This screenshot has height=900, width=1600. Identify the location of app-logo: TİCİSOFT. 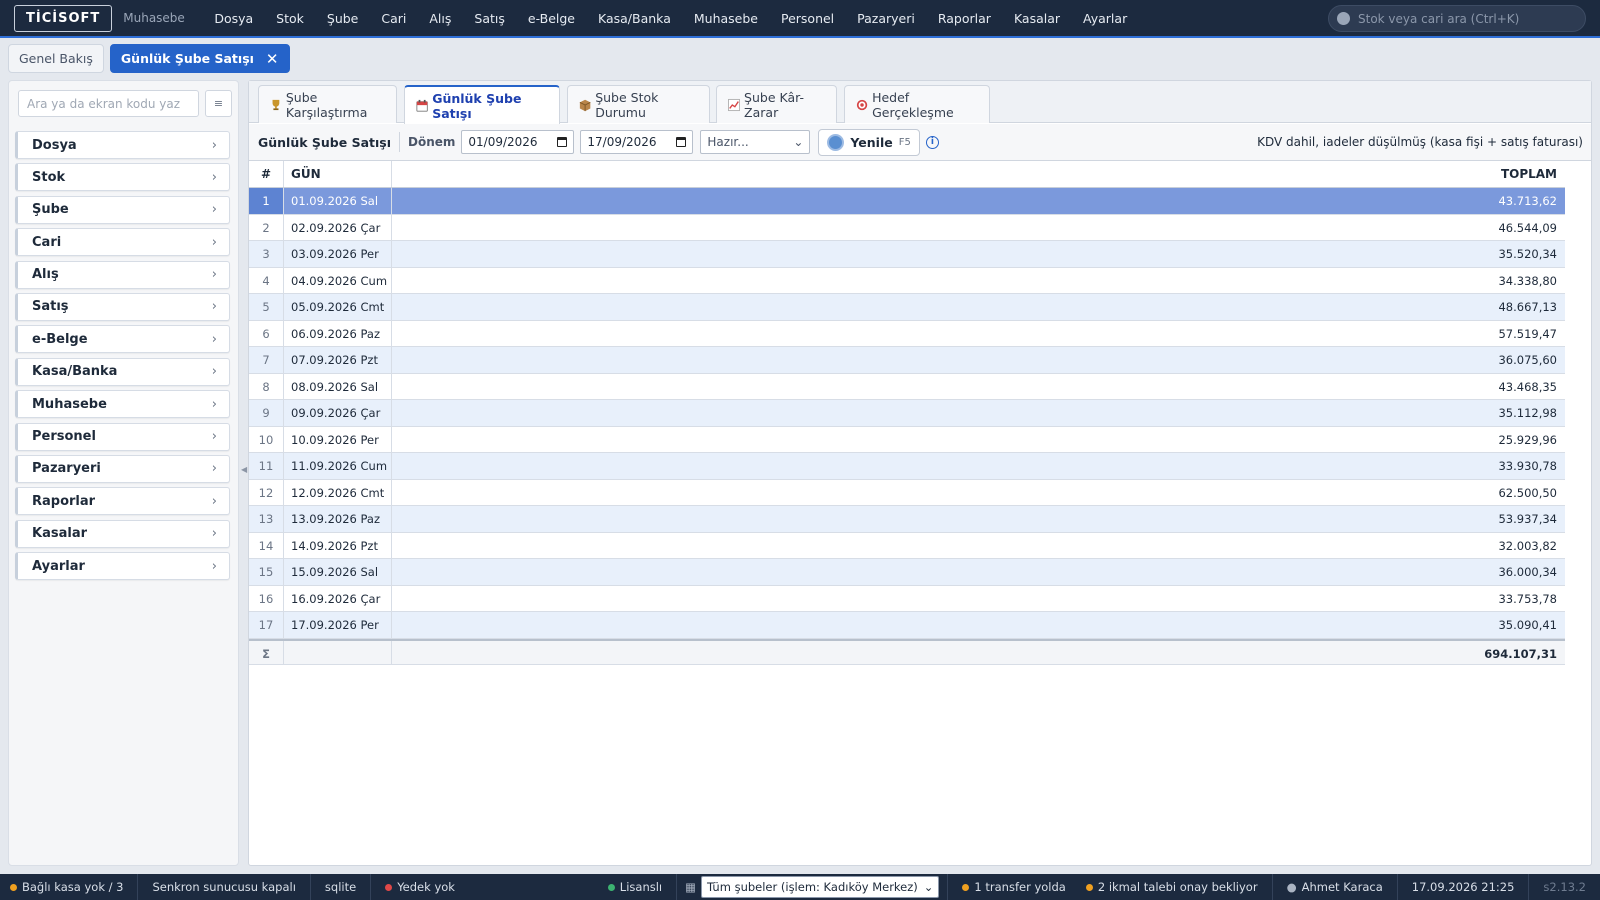
(63, 18).